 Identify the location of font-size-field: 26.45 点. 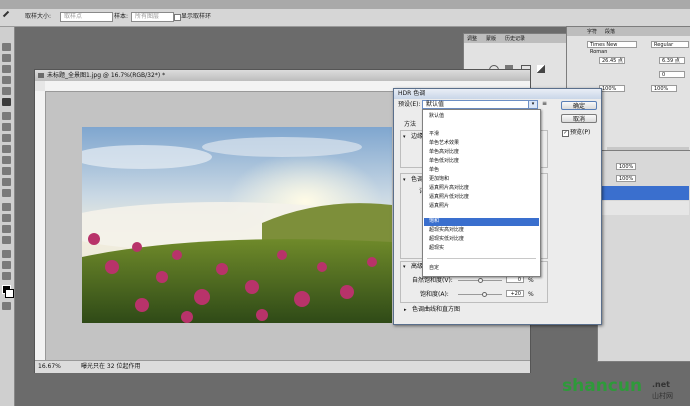
(612, 60).